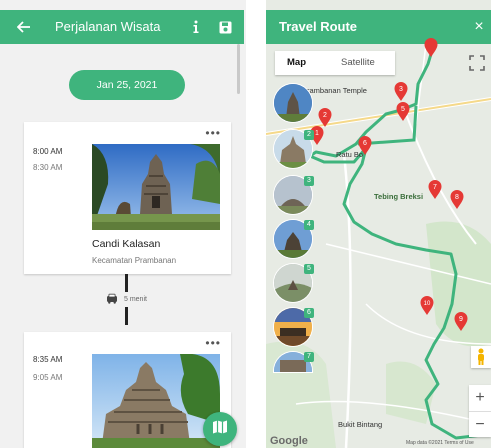 The height and width of the screenshot is (448, 491). I want to click on info-icon, so click(196, 27).